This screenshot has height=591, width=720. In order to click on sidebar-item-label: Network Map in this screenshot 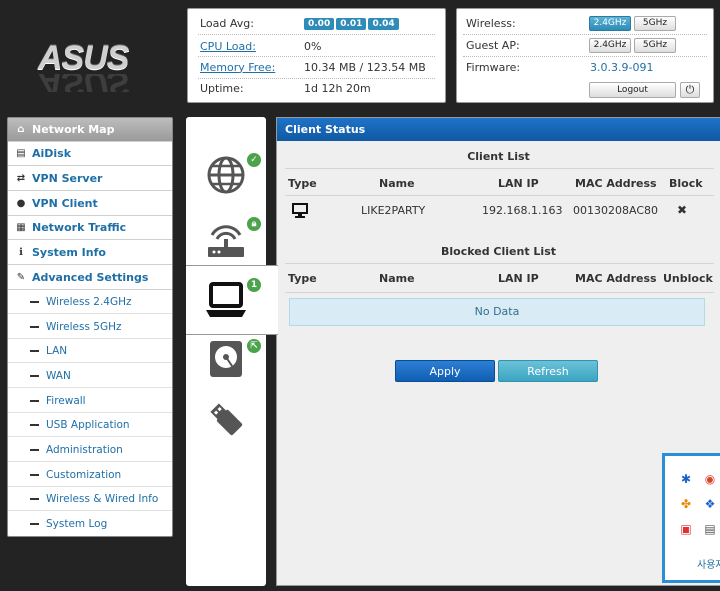, I will do `click(73, 129)`.